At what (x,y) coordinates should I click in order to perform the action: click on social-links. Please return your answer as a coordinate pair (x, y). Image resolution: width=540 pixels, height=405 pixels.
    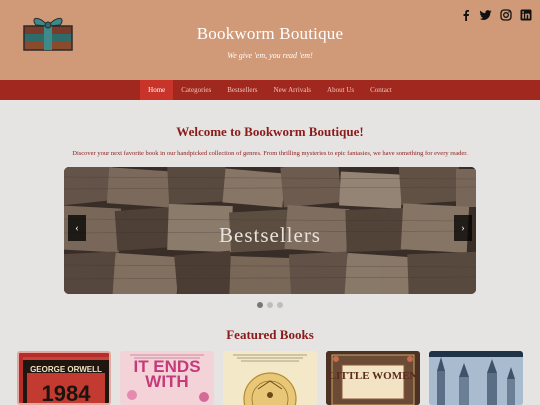
    Looking at the image, I should click on (495, 14).